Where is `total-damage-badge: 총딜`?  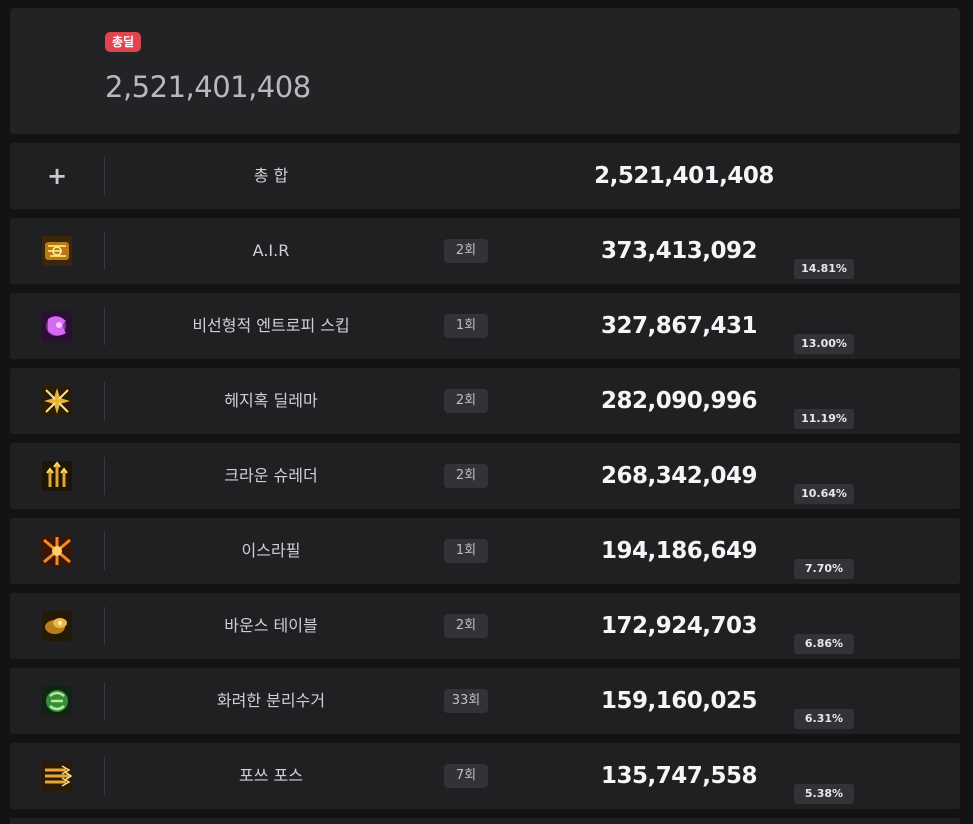
total-damage-badge: 총딜 is located at coordinates (123, 42).